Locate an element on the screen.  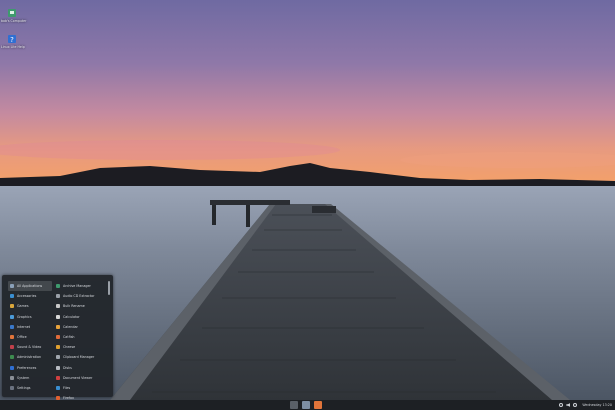
category-internet: Internet is located at coordinates (30, 327).